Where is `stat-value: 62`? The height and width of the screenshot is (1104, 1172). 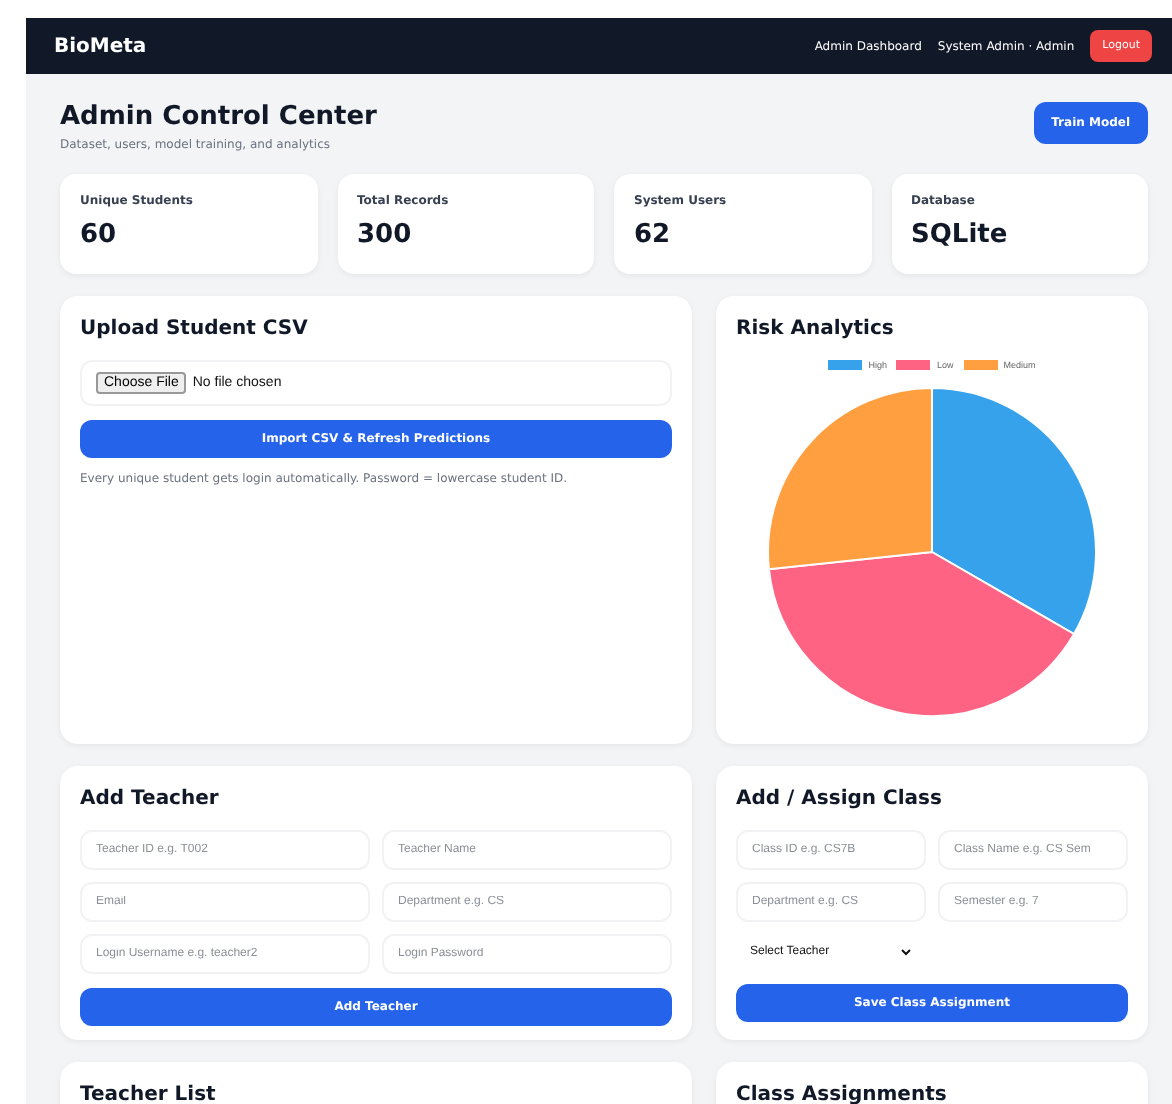
stat-value: 62 is located at coordinates (653, 235).